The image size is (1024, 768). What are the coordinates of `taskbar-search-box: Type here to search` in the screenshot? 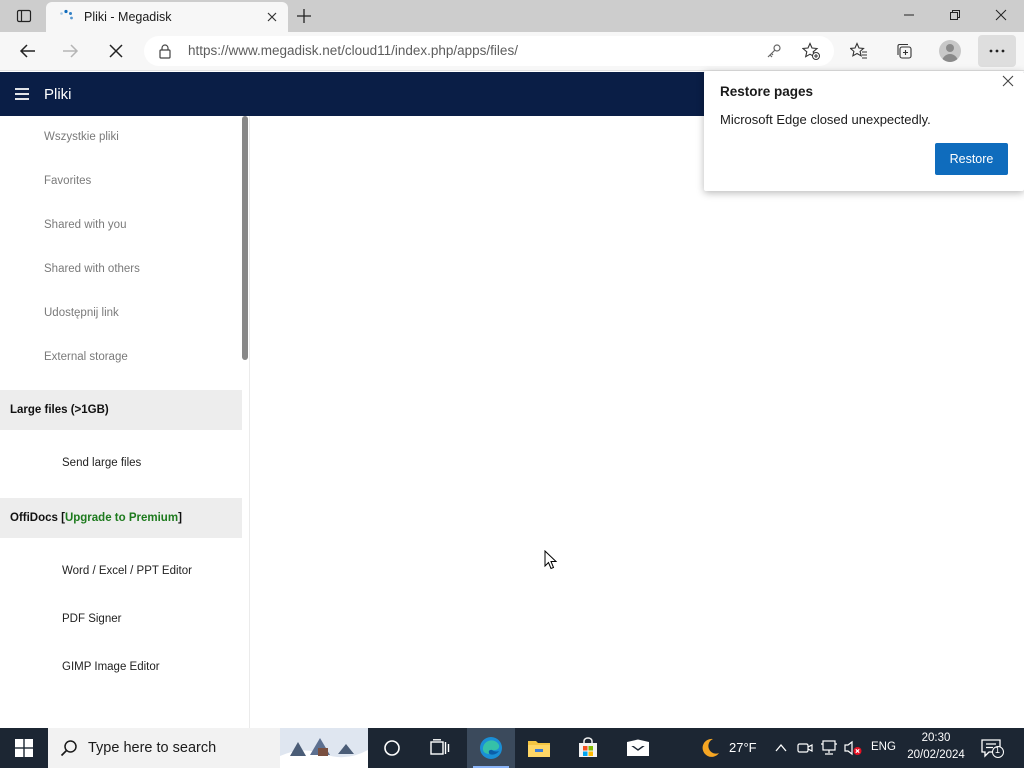 It's located at (208, 748).